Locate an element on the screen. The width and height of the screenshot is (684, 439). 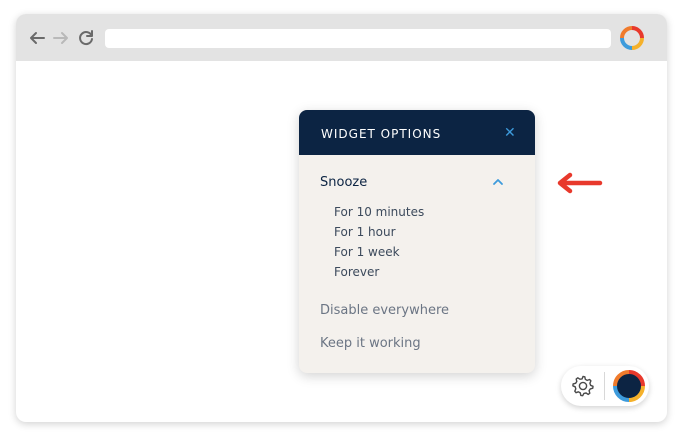
divider is located at coordinates (604, 386).